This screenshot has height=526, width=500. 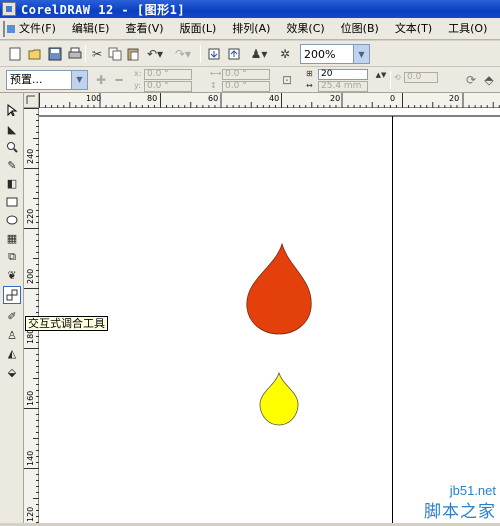 What do you see at coordinates (285, 54) in the screenshot?
I see `corel-online-icon: ✲` at bounding box center [285, 54].